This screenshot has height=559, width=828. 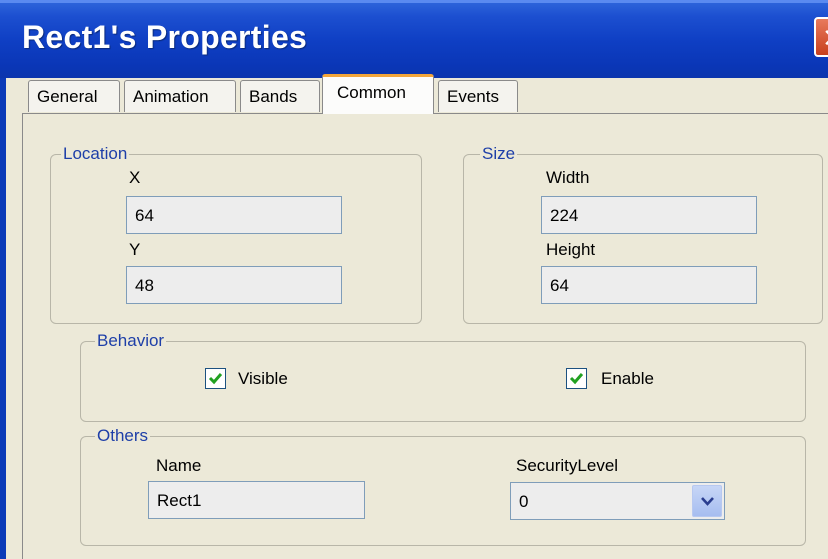 What do you see at coordinates (256, 500) in the screenshot?
I see `name-input: Rect1` at bounding box center [256, 500].